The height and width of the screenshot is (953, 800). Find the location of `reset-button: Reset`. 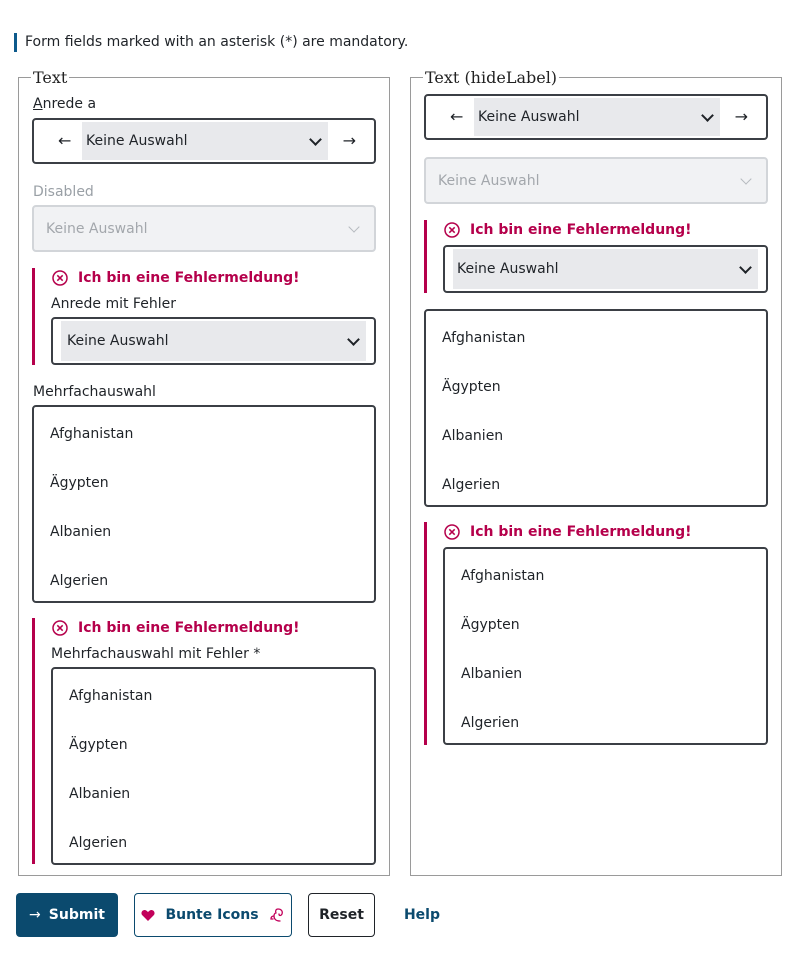

reset-button: Reset is located at coordinates (341, 915).